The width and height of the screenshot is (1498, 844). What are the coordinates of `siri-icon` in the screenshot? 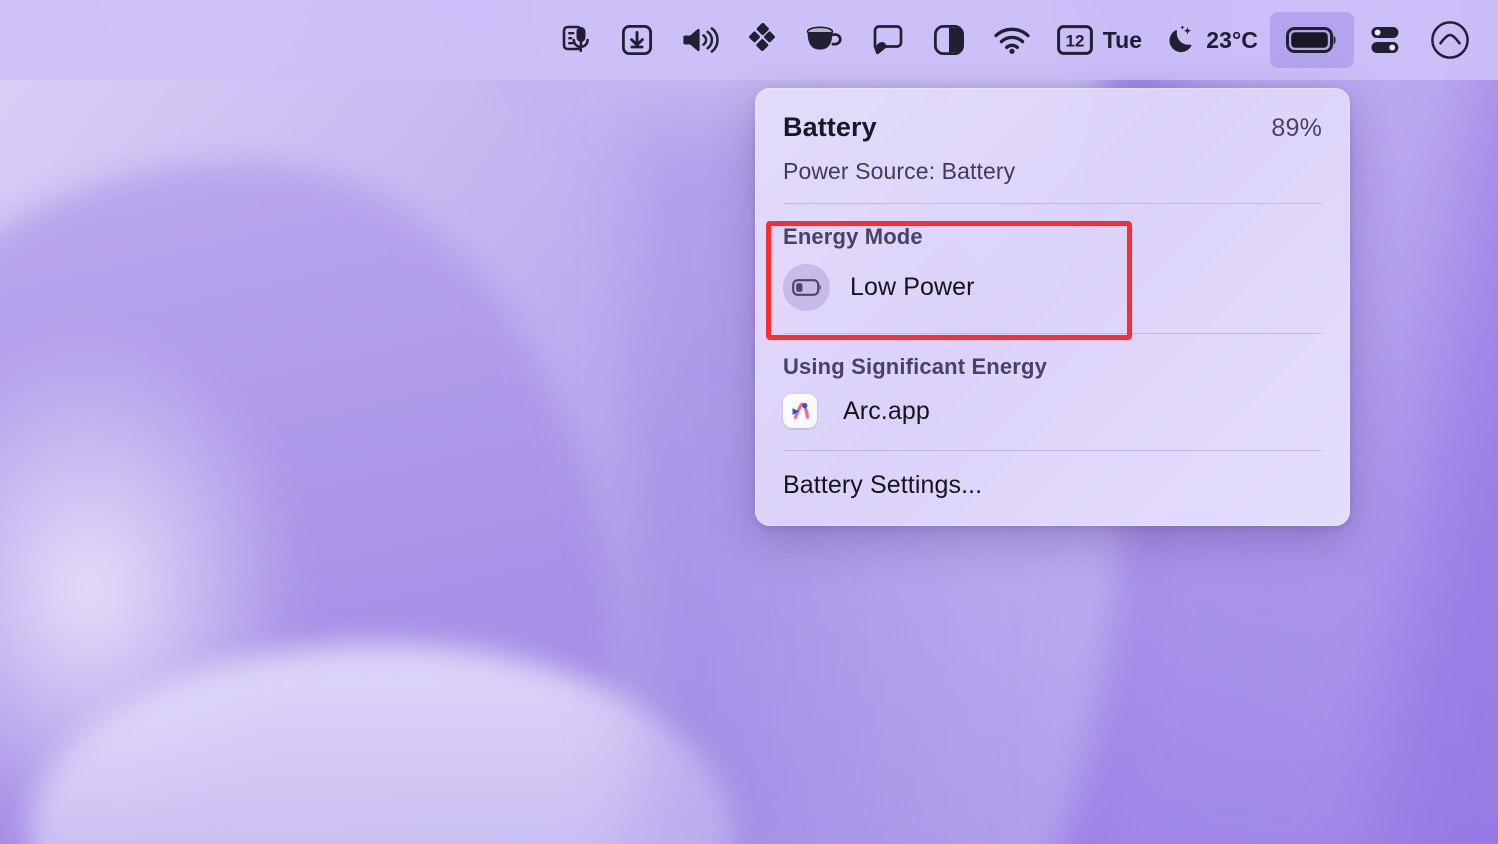 It's located at (1450, 40).